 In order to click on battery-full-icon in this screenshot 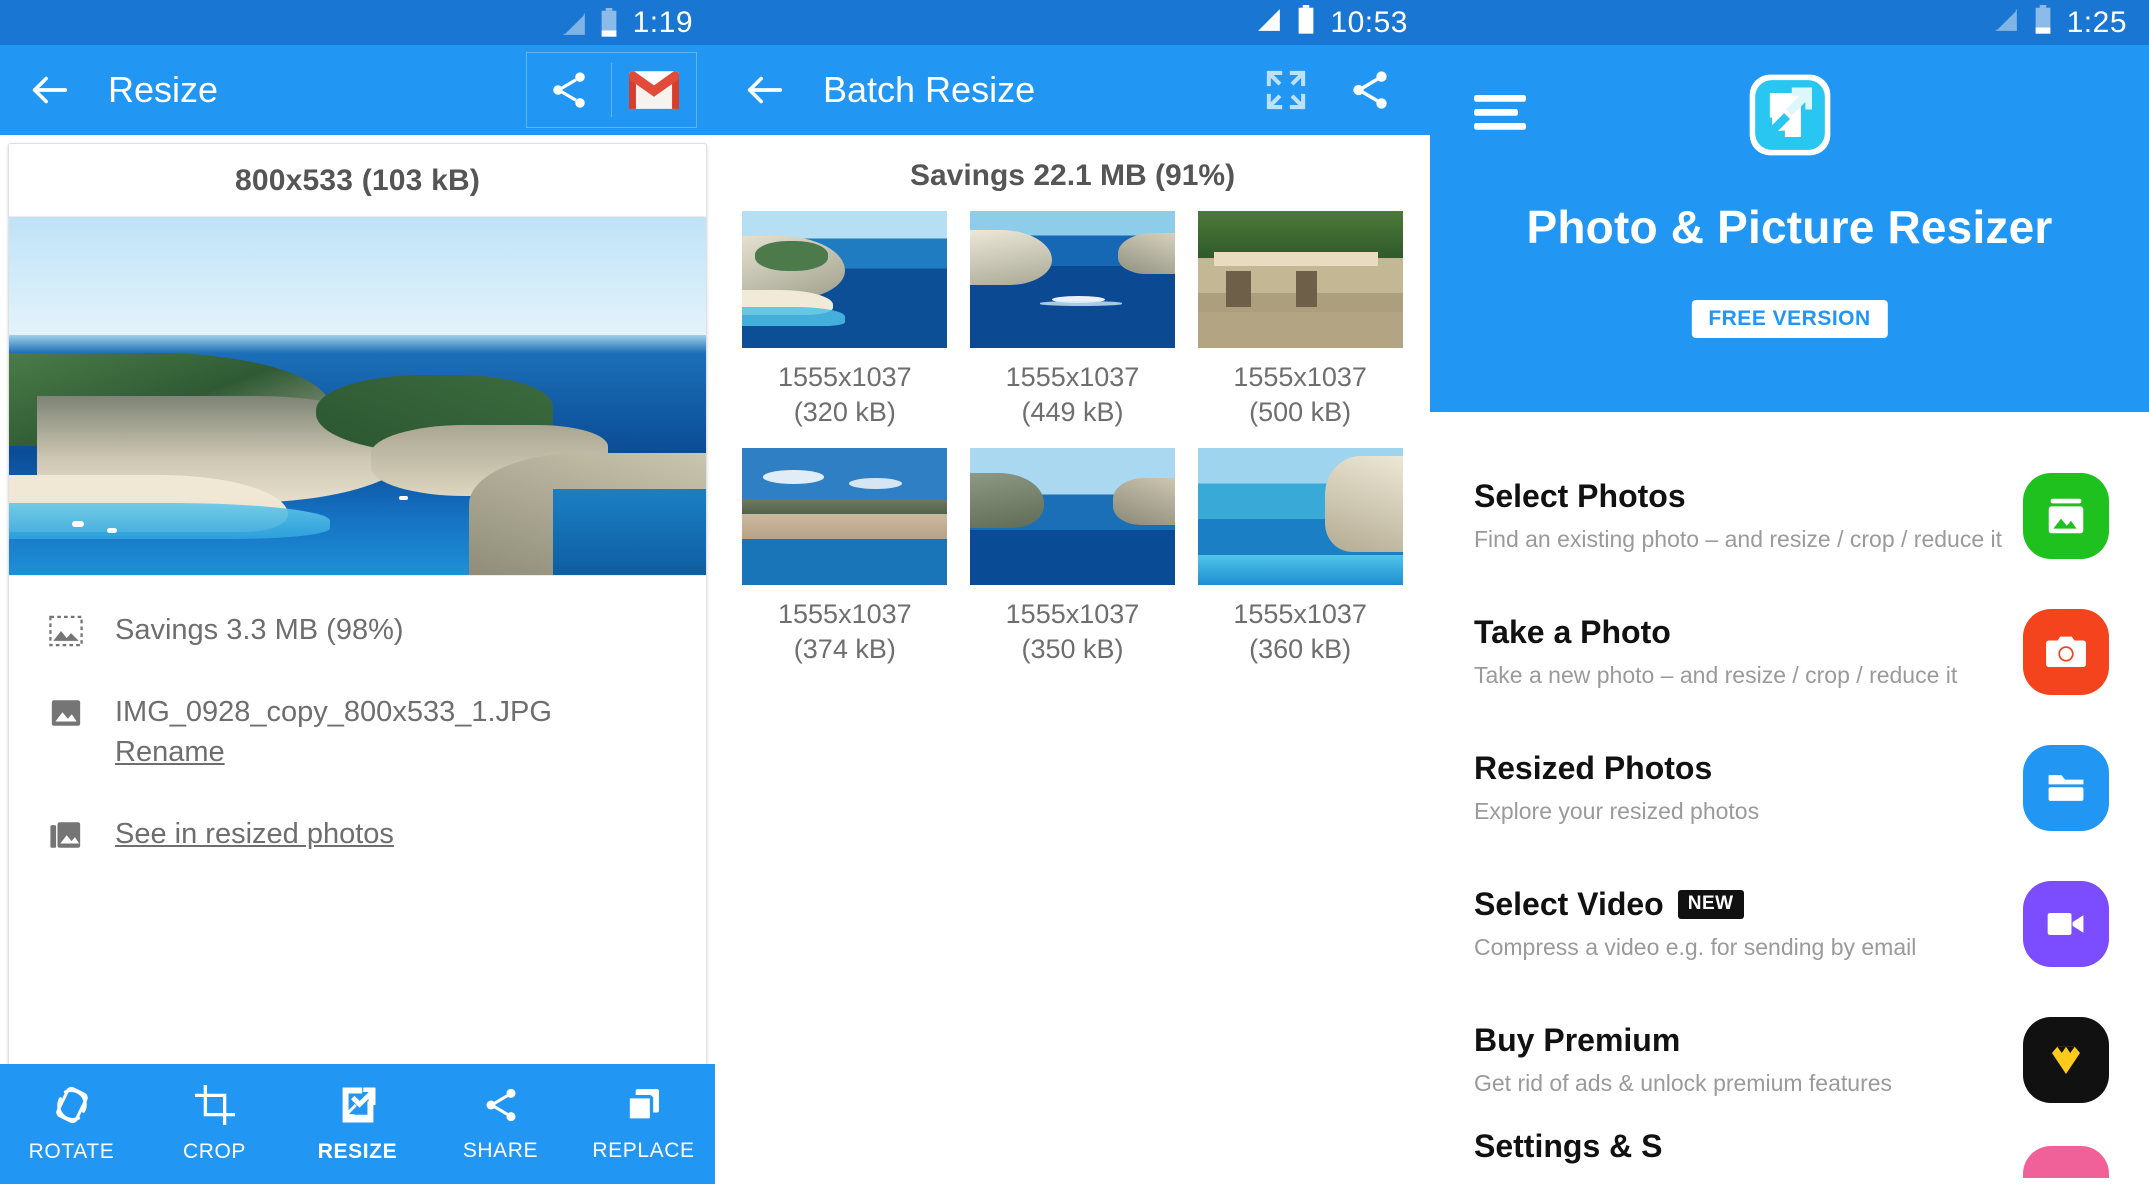, I will do `click(1306, 22)`.